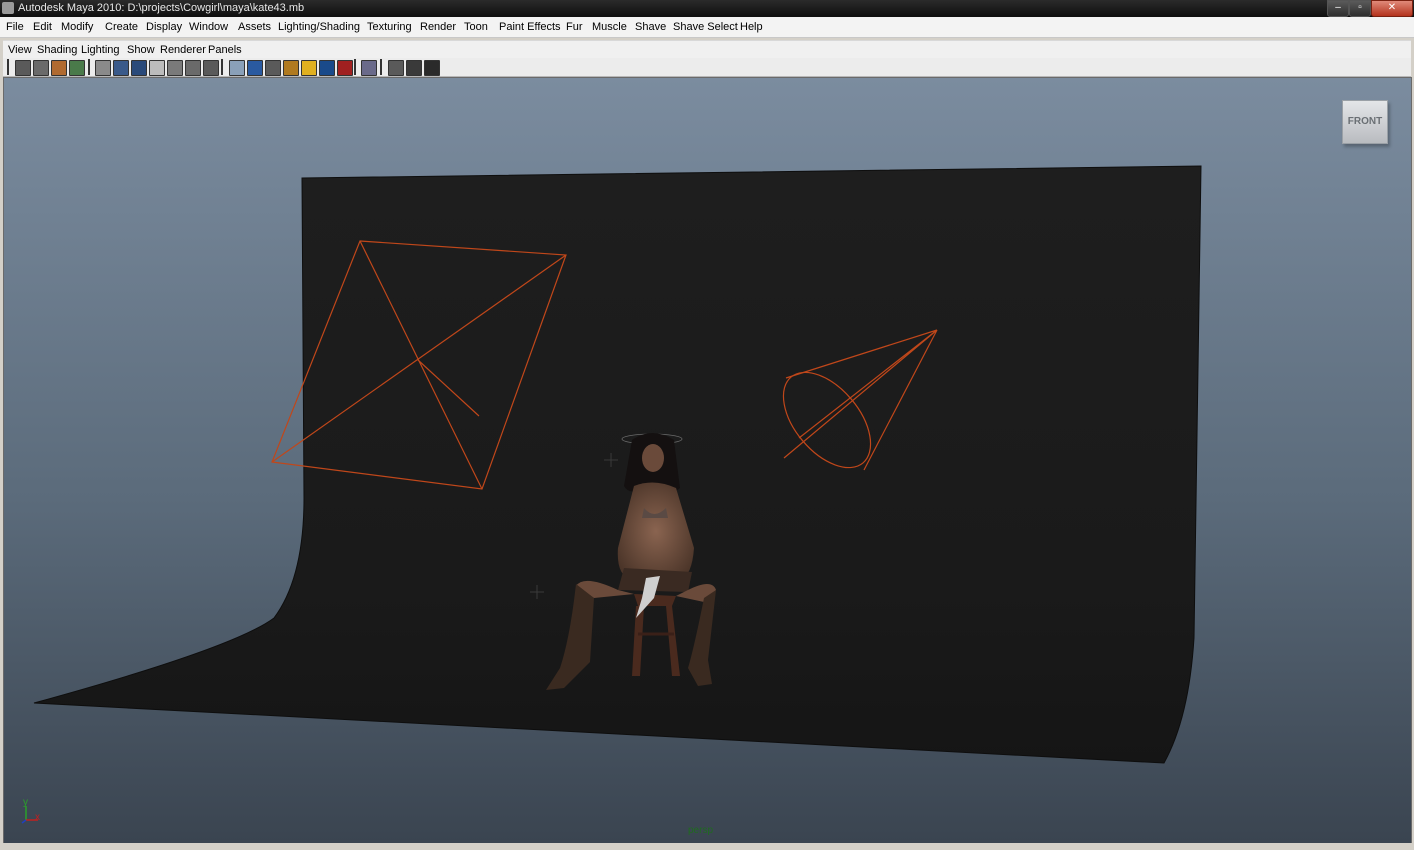 Image resolution: width=1414 pixels, height=850 pixels. Describe the element at coordinates (438, 27) in the screenshot. I see `menu-render: Render` at that location.